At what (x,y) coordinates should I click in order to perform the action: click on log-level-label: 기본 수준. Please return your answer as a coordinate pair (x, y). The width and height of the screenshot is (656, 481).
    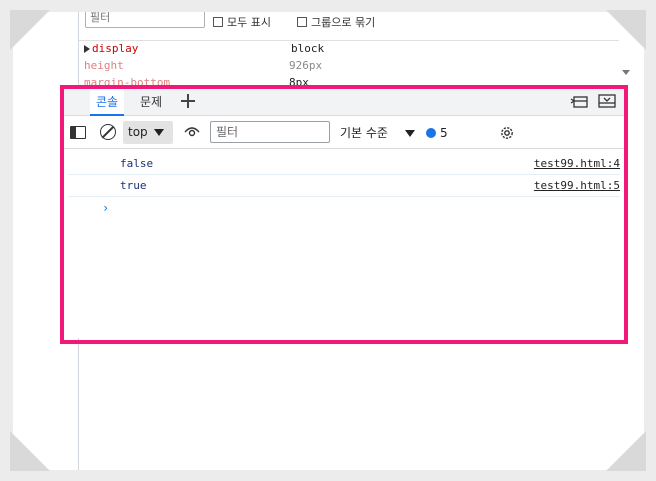
    Looking at the image, I should click on (364, 133).